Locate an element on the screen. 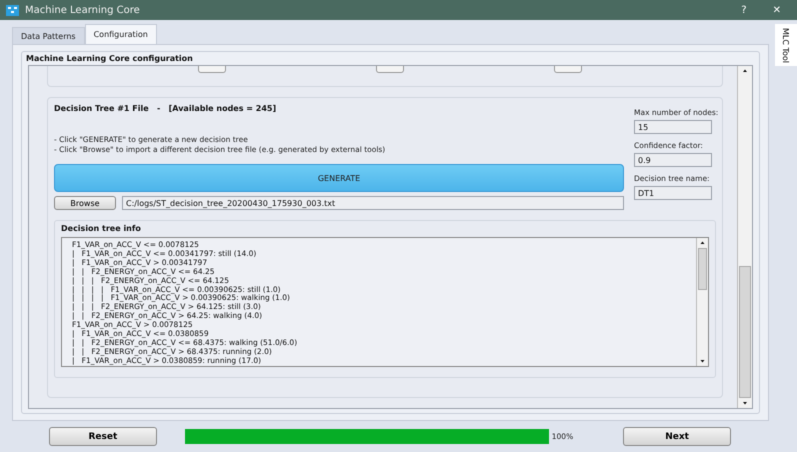 The height and width of the screenshot is (452, 797). reset-button: Reset is located at coordinates (103, 436).